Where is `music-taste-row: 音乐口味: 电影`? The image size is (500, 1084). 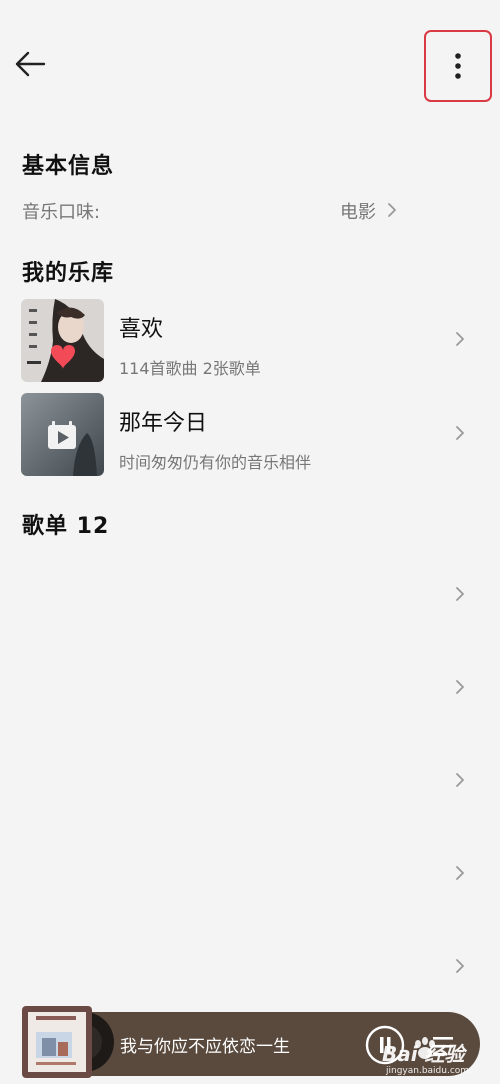
music-taste-row: 音乐口味: 电影 is located at coordinates (250, 210).